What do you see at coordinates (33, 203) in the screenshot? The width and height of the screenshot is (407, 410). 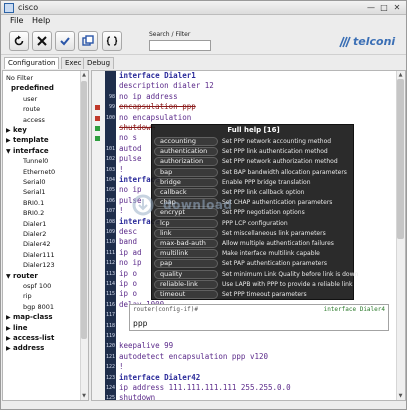 I see `tree-item: BRI0.1` at bounding box center [33, 203].